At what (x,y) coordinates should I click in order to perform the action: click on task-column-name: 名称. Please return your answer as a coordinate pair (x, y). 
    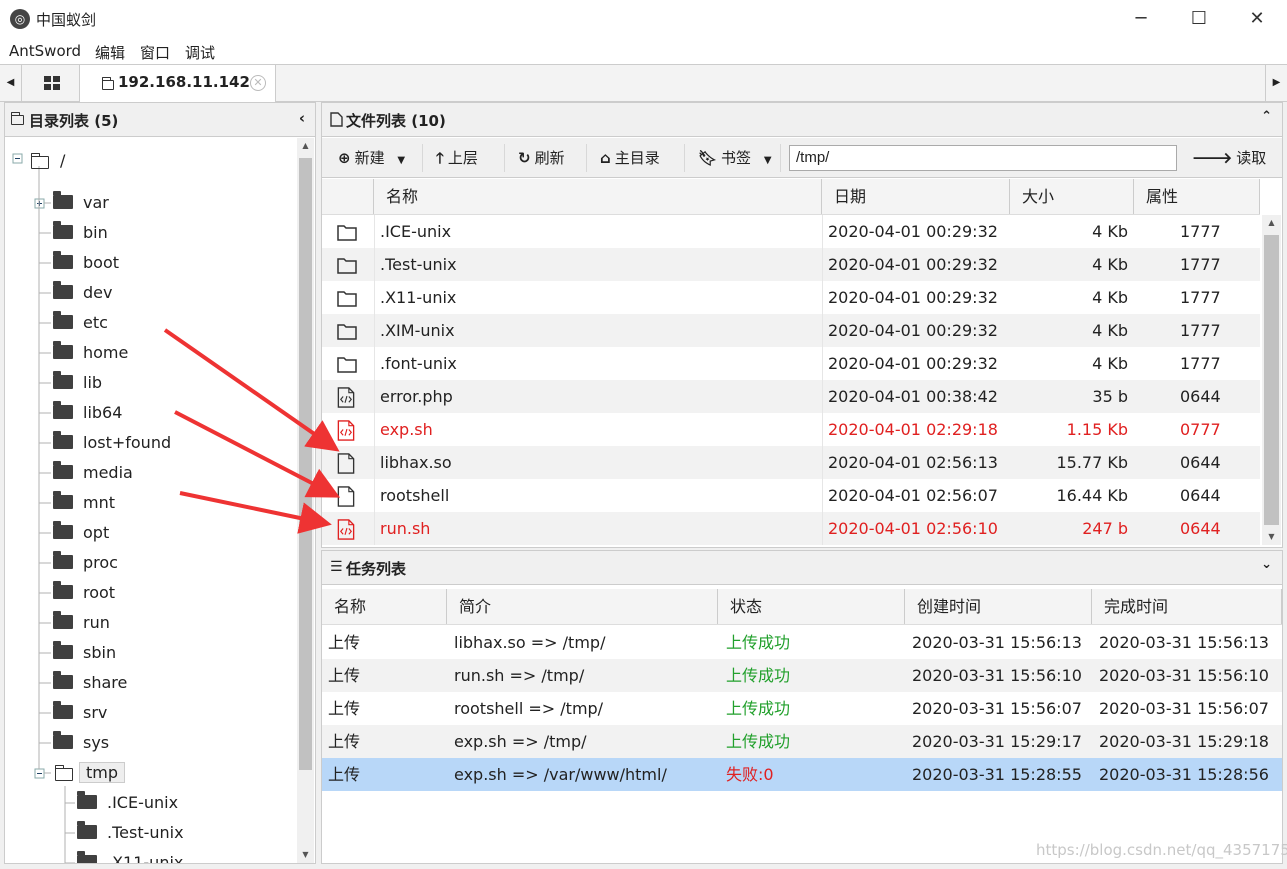
    Looking at the image, I should click on (384, 606).